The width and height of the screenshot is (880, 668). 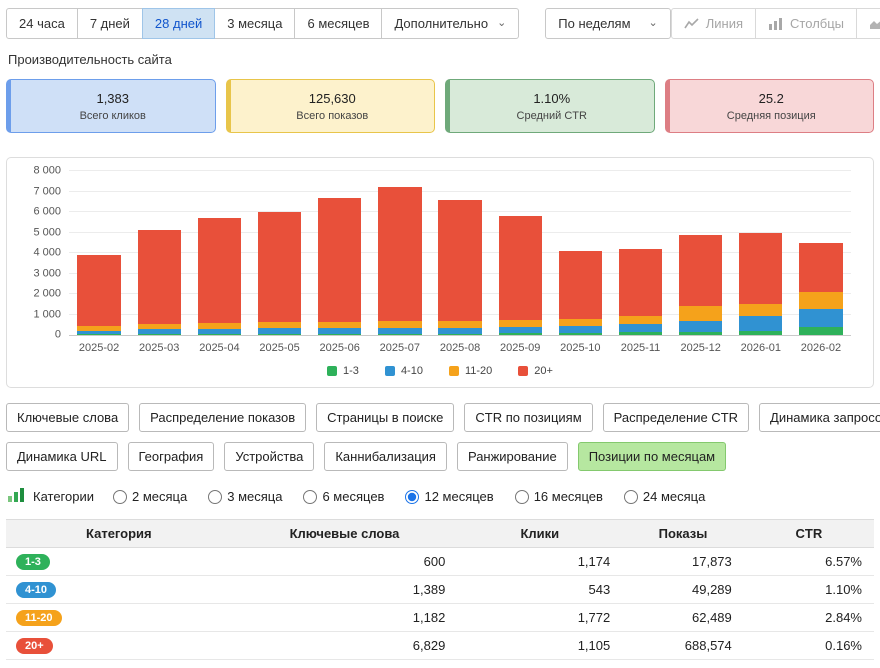 I want to click on period-radio-option: 6 месяцев, so click(x=343, y=496).